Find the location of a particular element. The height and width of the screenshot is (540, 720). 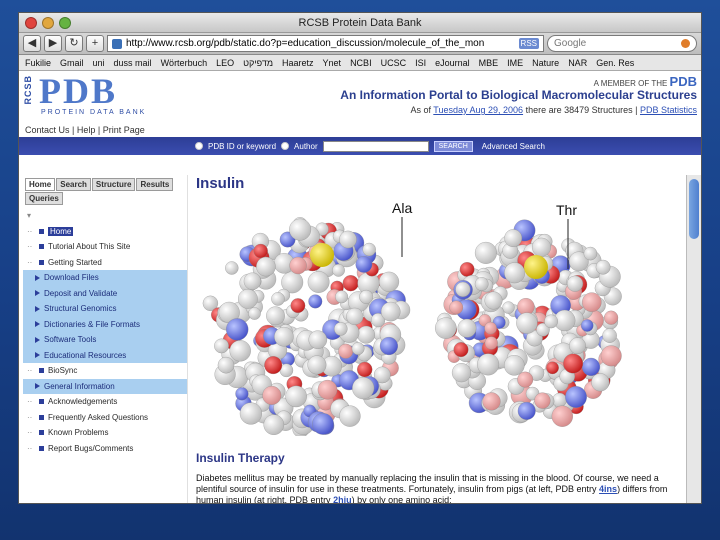

pdb-logo: PDB is located at coordinates (78, 91).